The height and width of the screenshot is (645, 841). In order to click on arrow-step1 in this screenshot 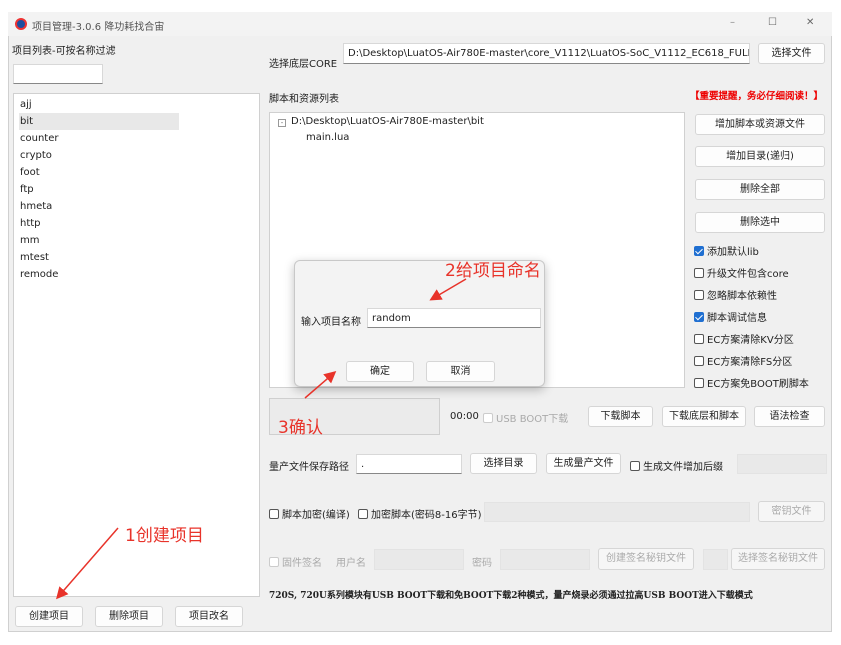, I will do `click(87, 563)`.